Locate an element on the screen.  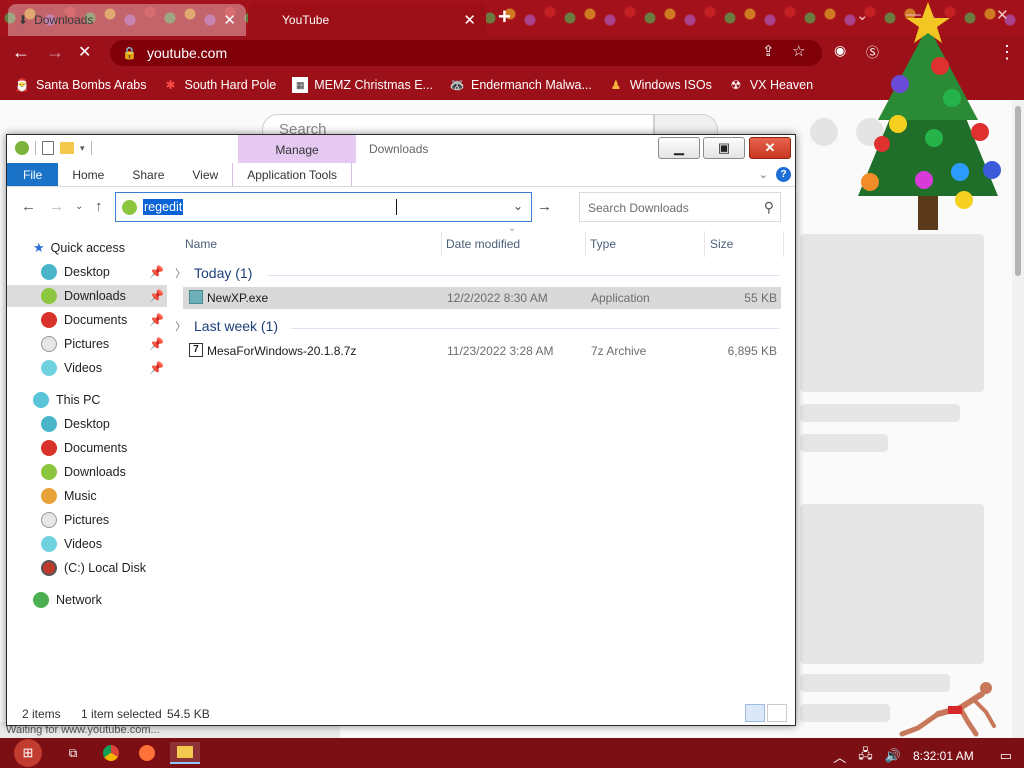
nav-qa-documents: Documents is located at coordinates (84, 320).